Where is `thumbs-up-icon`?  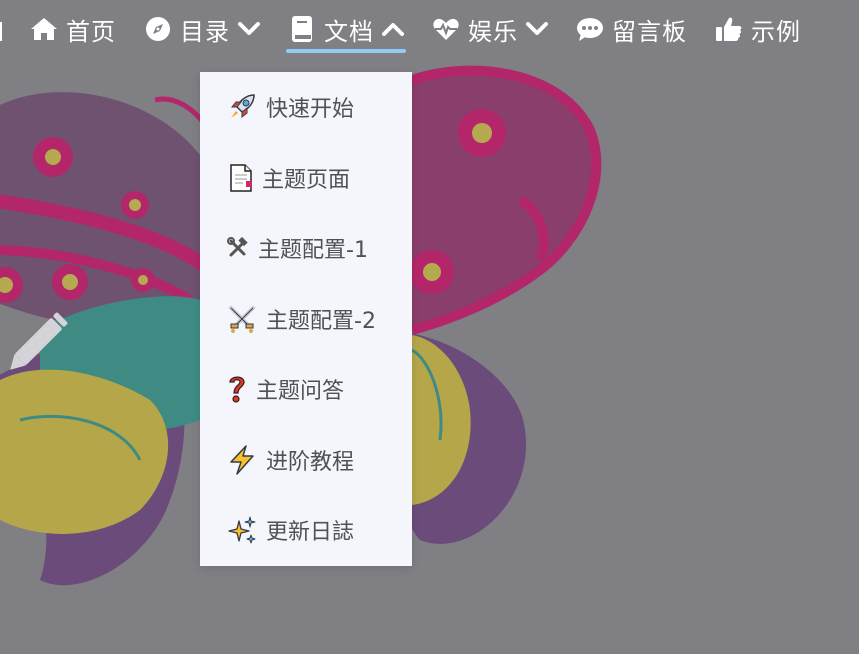 thumbs-up-icon is located at coordinates (729, 29).